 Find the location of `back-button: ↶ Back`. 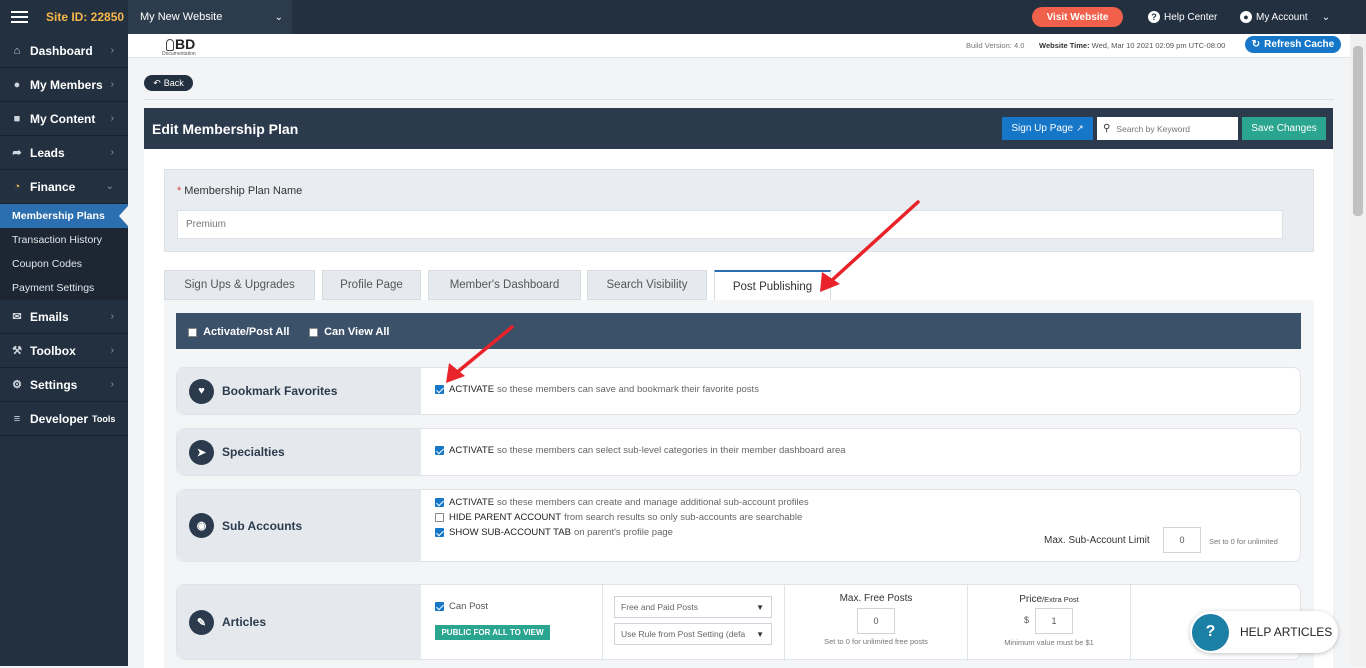

back-button: ↶ Back is located at coordinates (168, 83).